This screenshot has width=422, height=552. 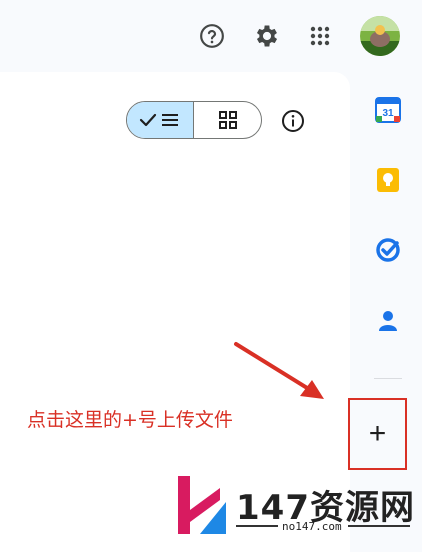 I want to click on side-panel-divider, so click(x=388, y=378).